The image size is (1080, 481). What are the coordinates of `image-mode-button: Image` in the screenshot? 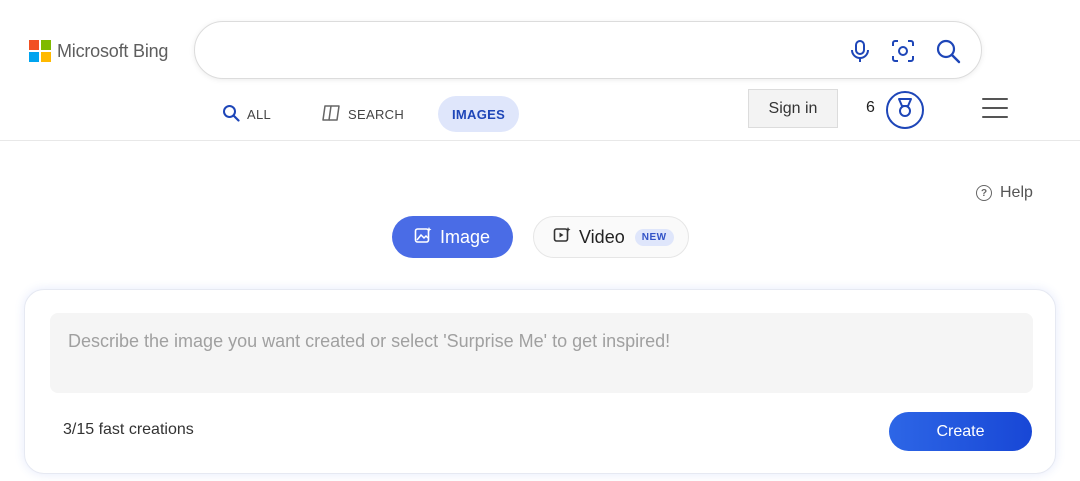 It's located at (452, 237).